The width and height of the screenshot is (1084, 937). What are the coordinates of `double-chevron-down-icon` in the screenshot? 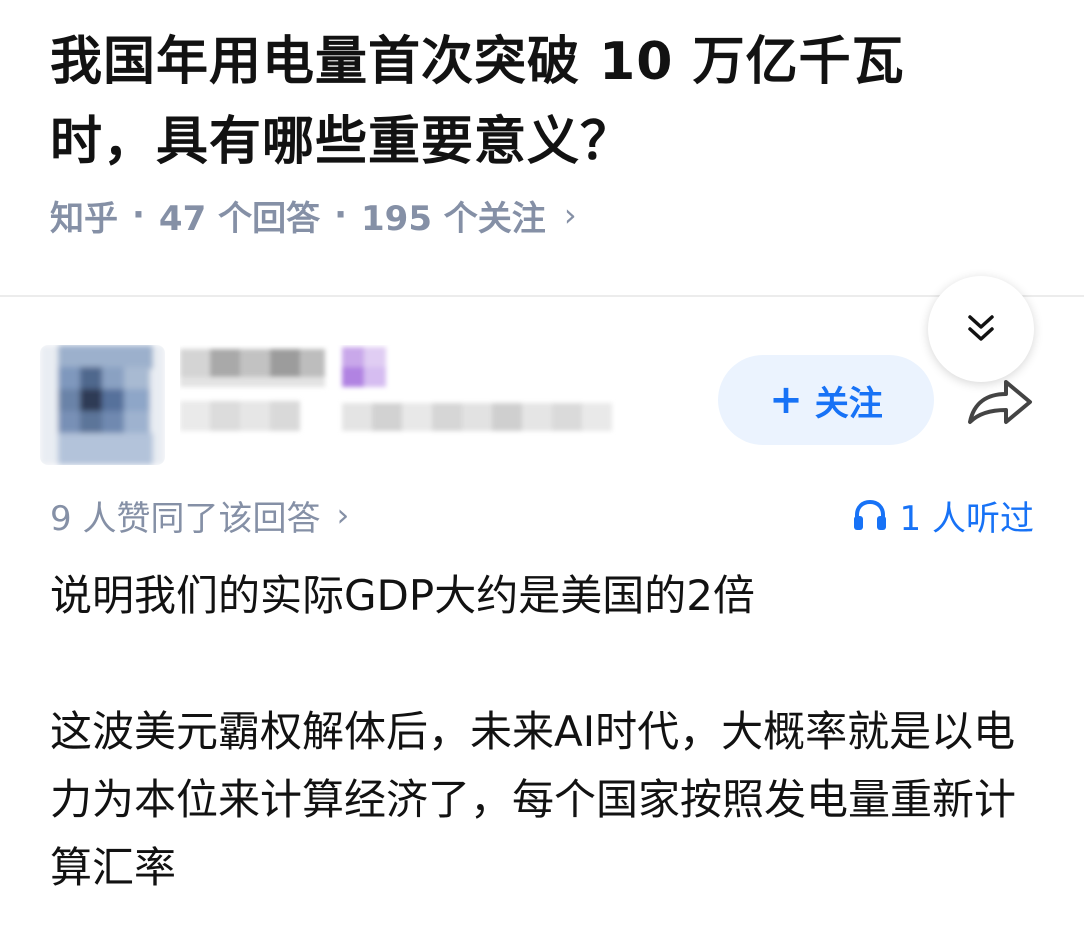 It's located at (981, 328).